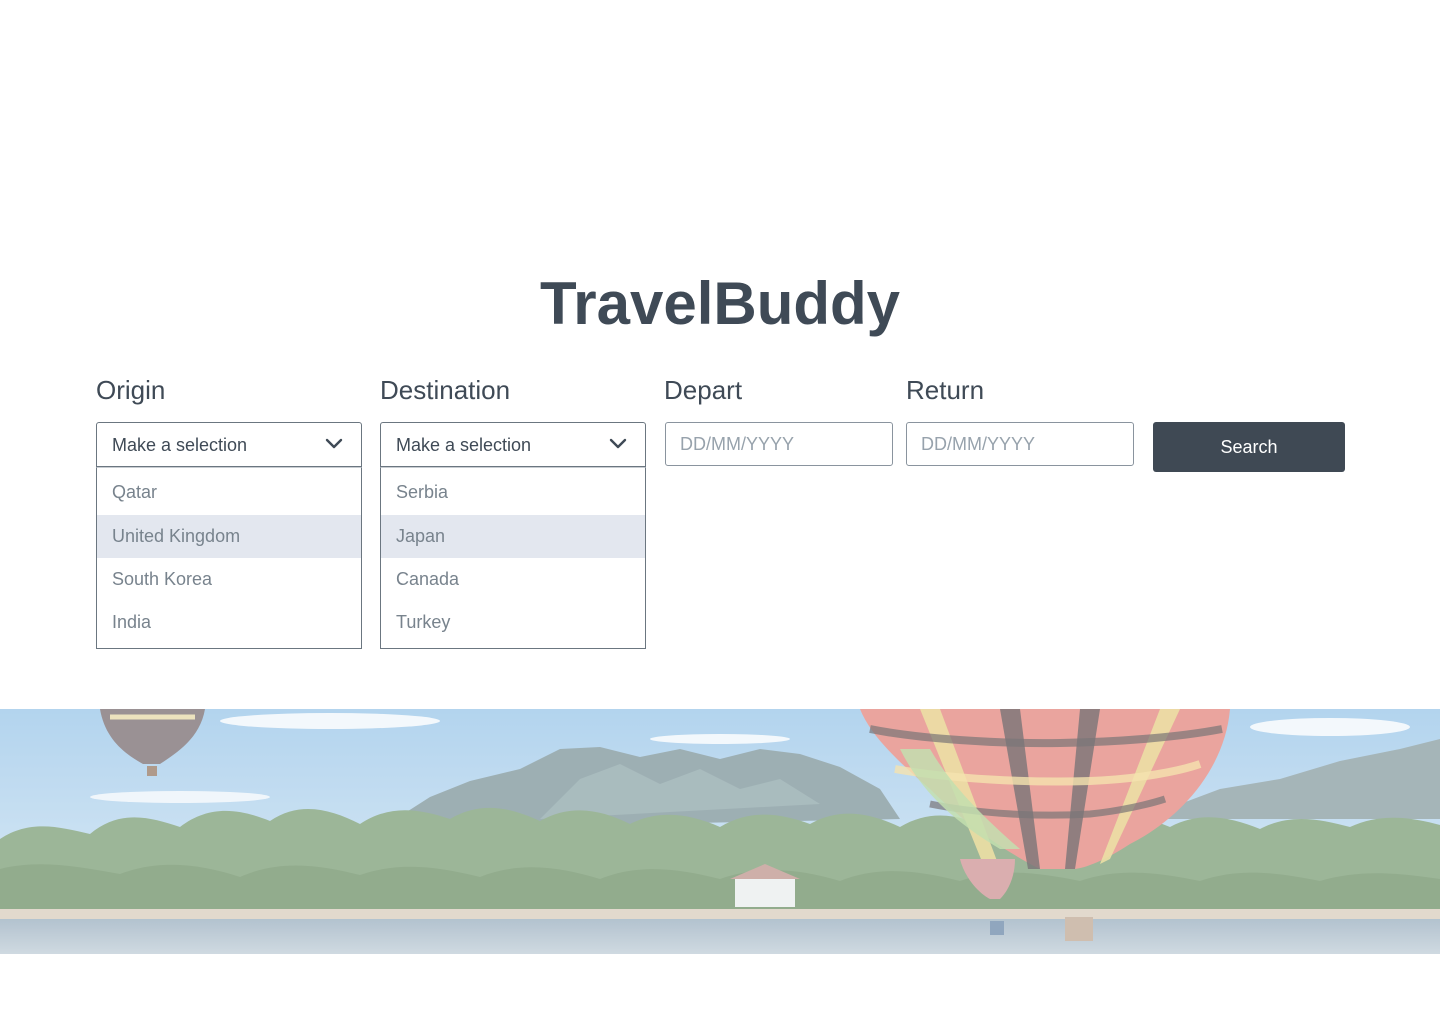  I want to click on search-button: Search, so click(1249, 447).